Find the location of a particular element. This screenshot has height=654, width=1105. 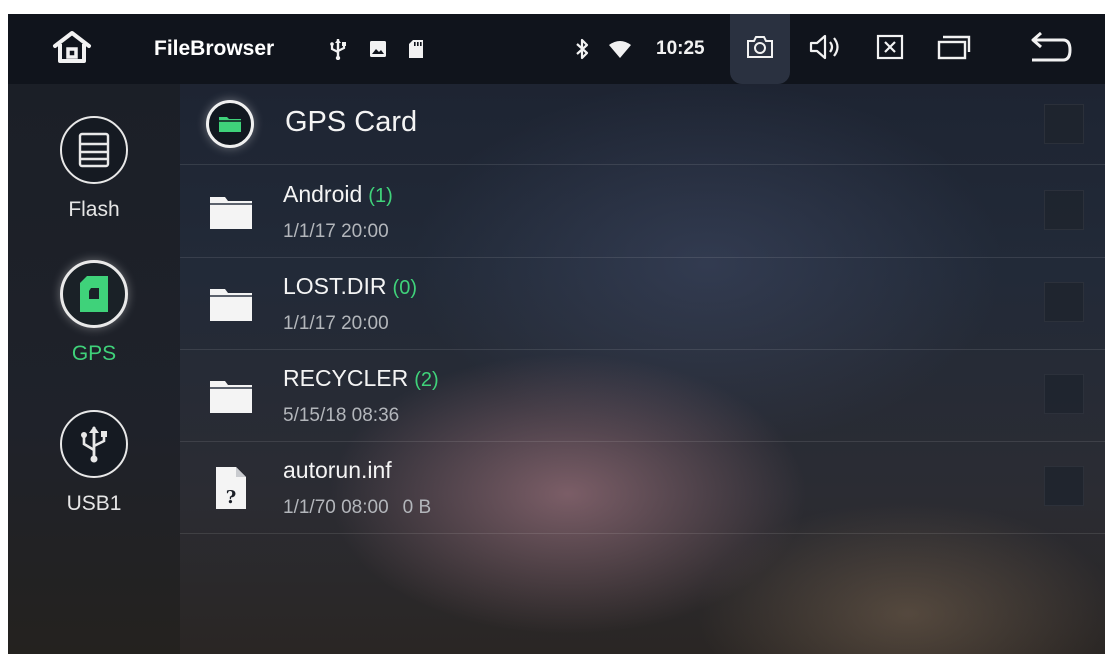

item-title: Android is located at coordinates (323, 194).